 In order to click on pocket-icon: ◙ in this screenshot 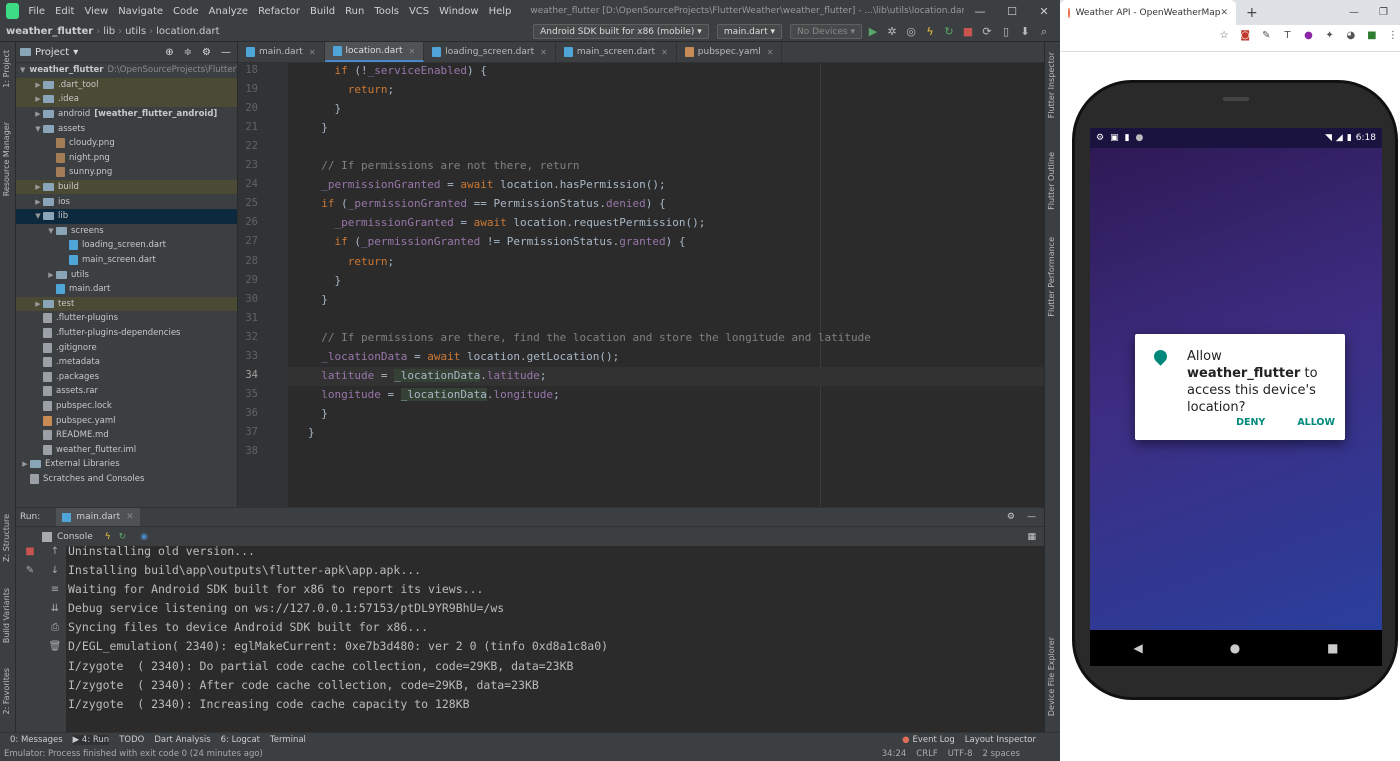, I will do `click(1245, 38)`.